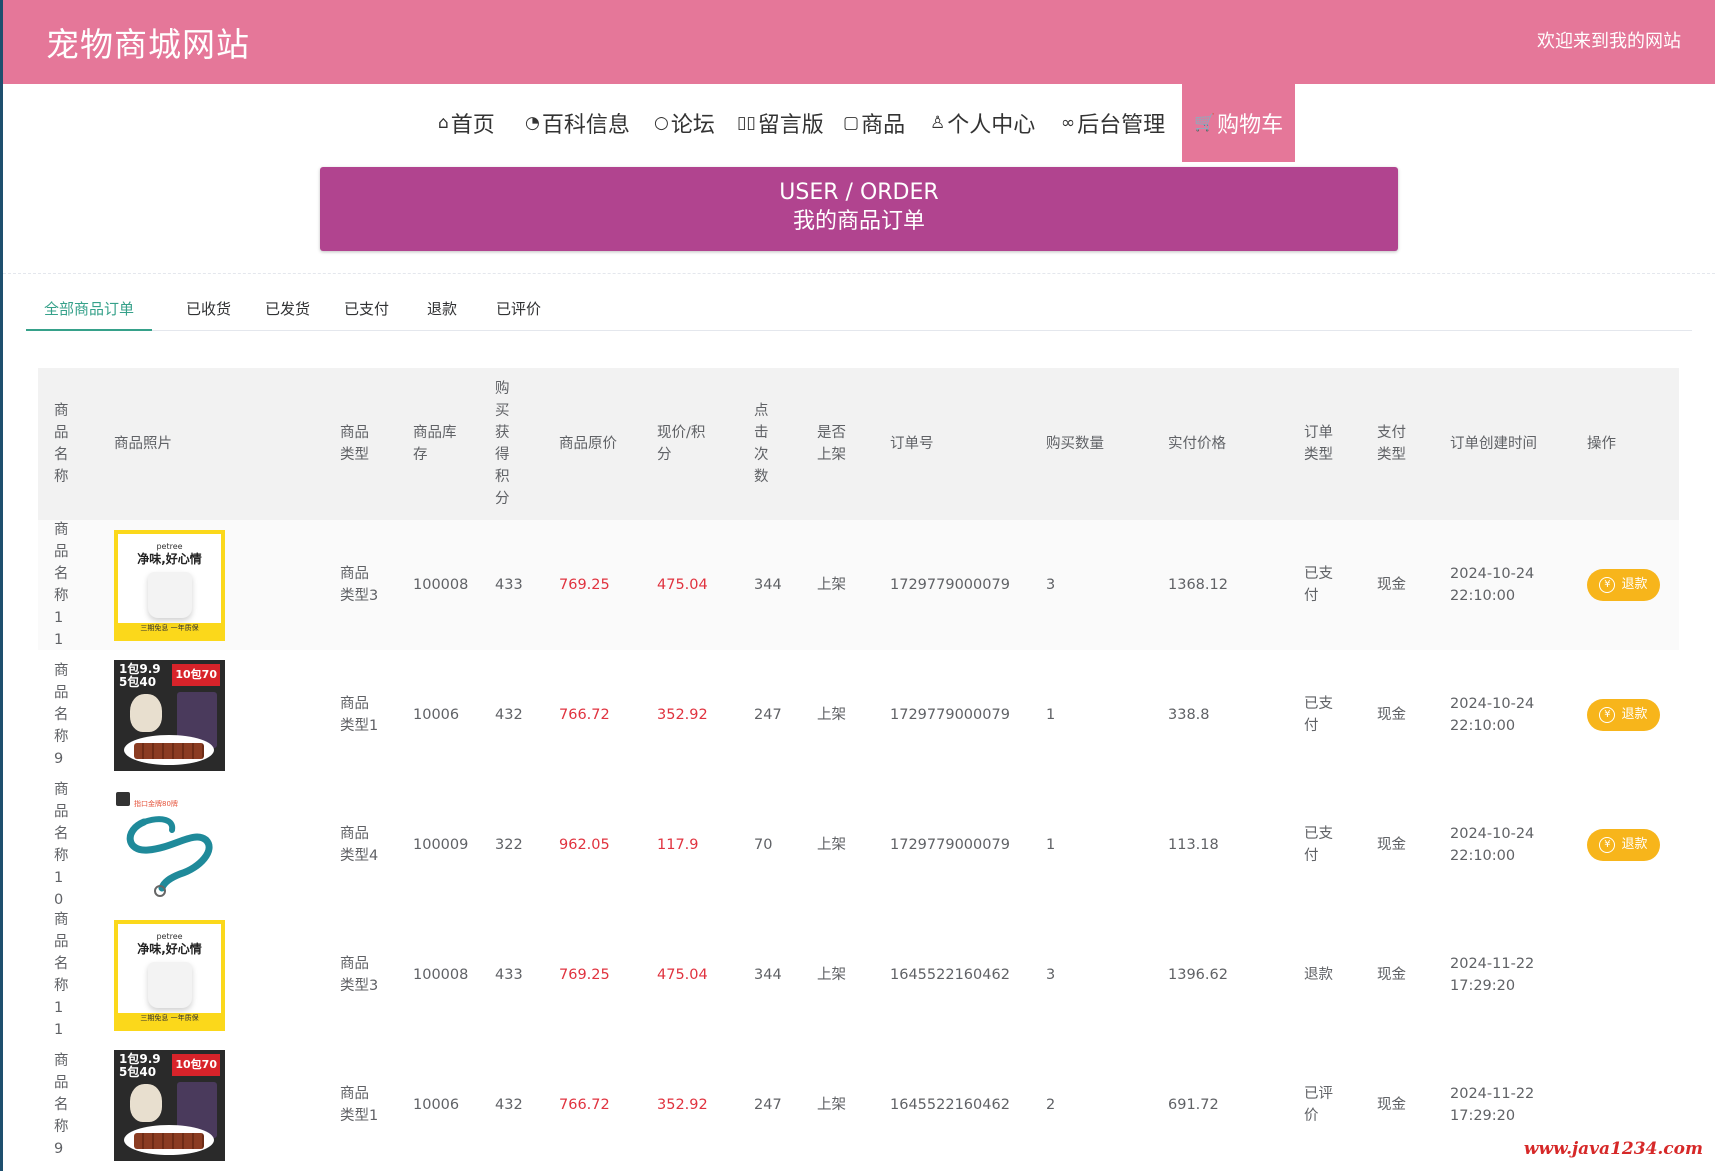  Describe the element at coordinates (859, 192) in the screenshot. I see `banner-subtitle: USER / ORDER` at that location.